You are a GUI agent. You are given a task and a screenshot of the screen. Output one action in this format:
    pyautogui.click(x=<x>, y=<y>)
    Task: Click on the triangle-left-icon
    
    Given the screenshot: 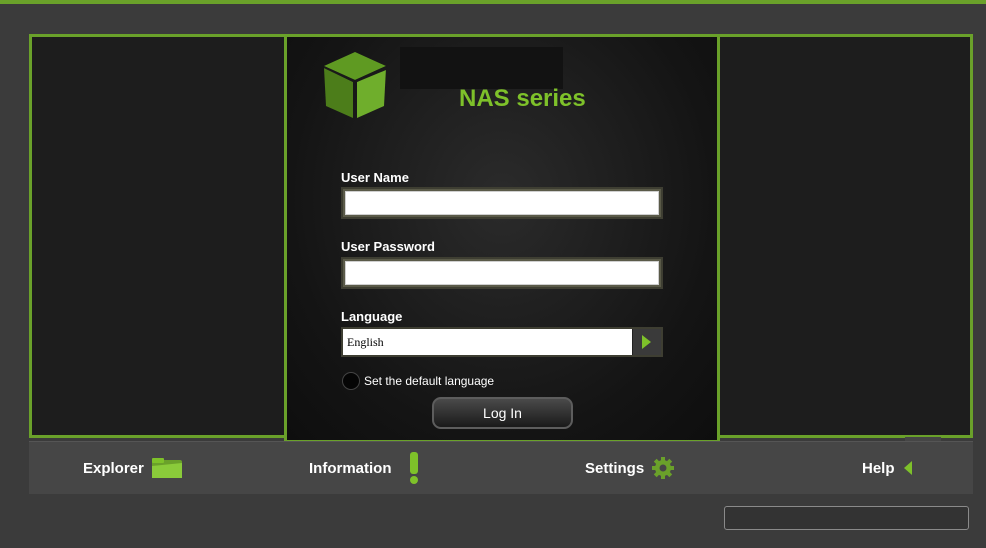 What is the action you would take?
    pyautogui.click(x=907, y=468)
    